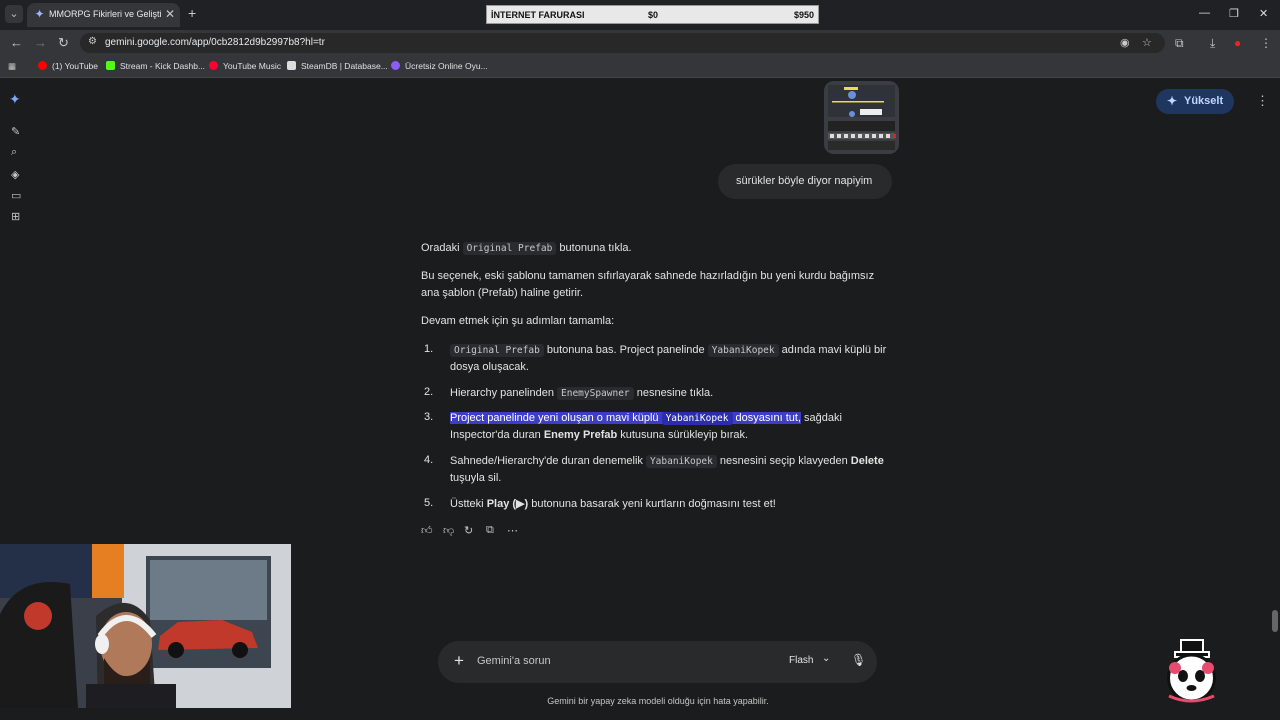 The height and width of the screenshot is (720, 1280). I want to click on model-selector: Flash, so click(801, 660).